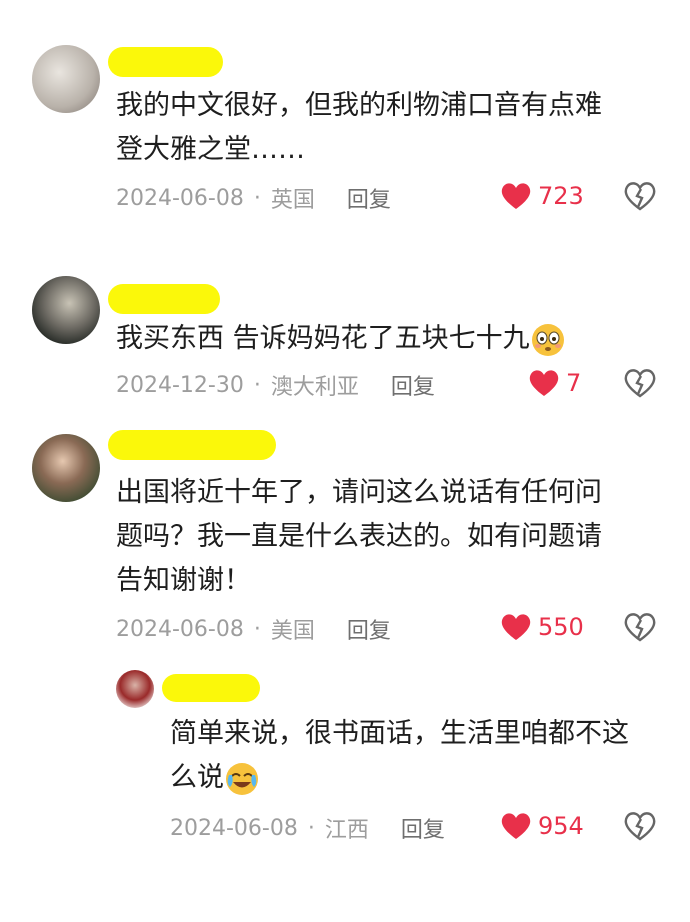  What do you see at coordinates (561, 627) in the screenshot?
I see `like-count: 550` at bounding box center [561, 627].